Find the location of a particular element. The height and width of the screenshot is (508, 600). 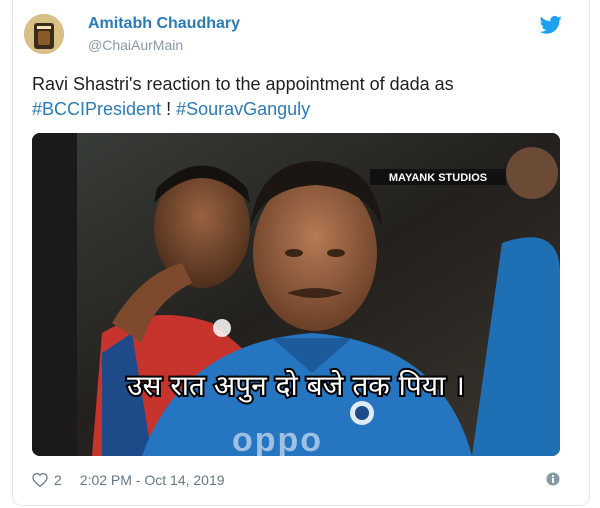

twitter-bird-icon is located at coordinates (551, 25).